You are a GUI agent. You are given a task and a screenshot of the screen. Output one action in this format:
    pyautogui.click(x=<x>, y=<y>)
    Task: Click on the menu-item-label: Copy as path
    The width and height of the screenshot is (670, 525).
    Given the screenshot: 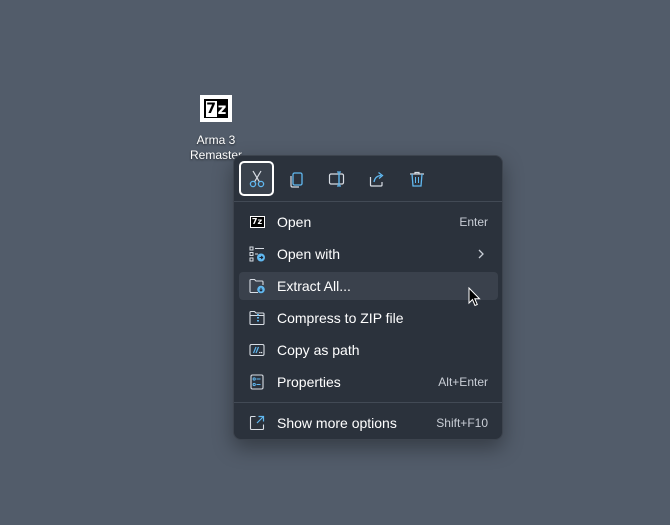 What is the action you would take?
    pyautogui.click(x=318, y=350)
    